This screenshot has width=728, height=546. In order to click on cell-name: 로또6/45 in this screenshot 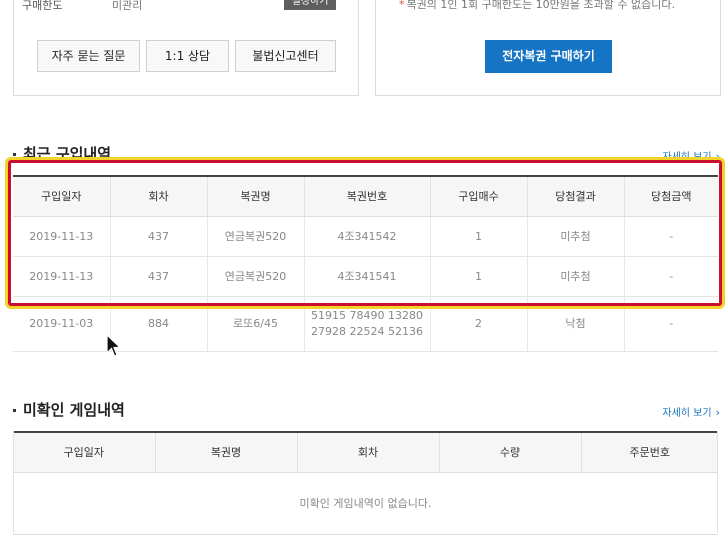, I will do `click(255, 324)`.